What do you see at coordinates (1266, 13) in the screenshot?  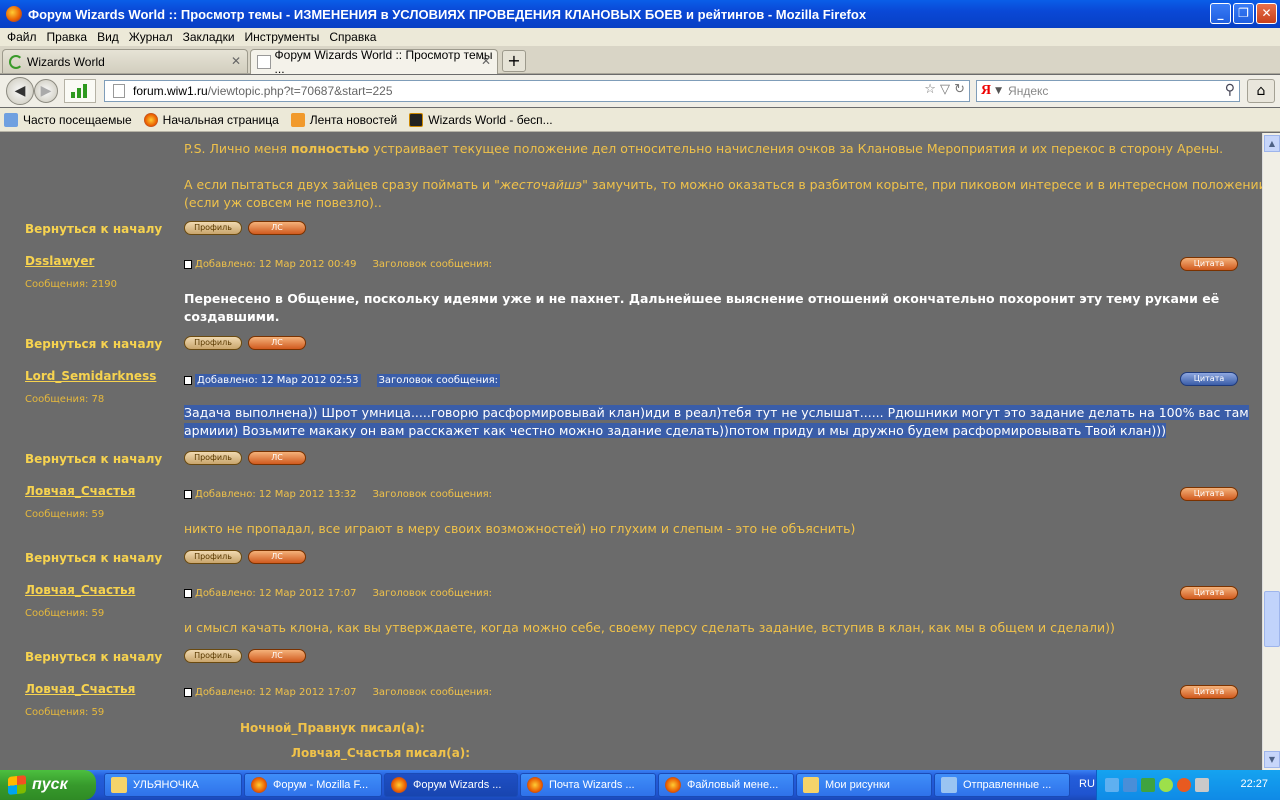 I see `close-button: ✕` at bounding box center [1266, 13].